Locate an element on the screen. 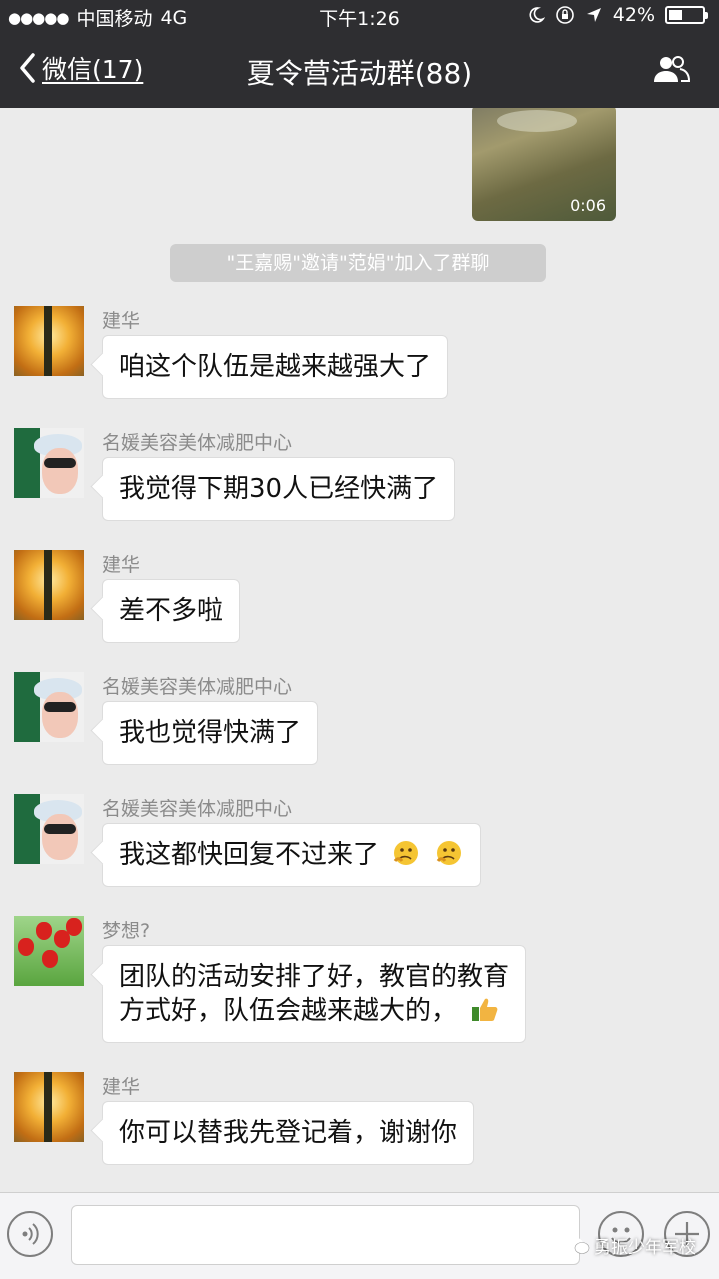  group-info-button is located at coordinates (671, 71).